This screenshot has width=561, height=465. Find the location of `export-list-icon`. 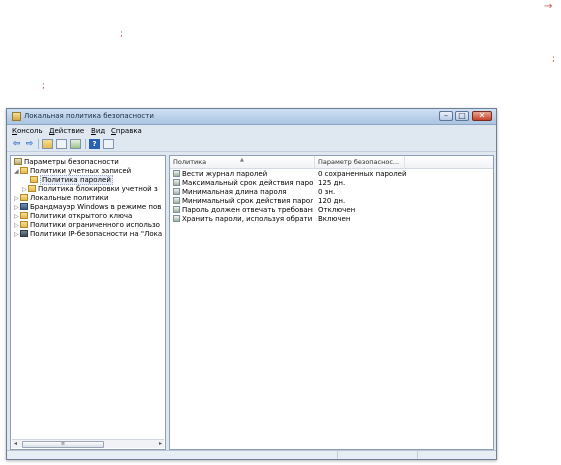

export-list-icon is located at coordinates (75, 144).